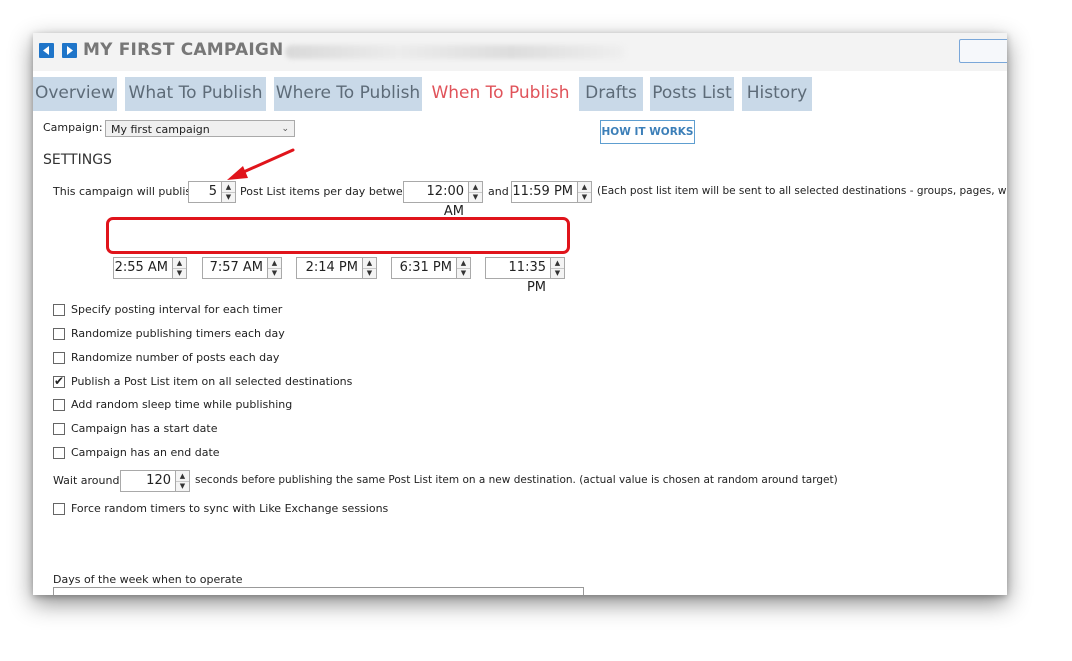  I want to click on campaign-title: MY FIRST CAMPAIGN, so click(183, 50).